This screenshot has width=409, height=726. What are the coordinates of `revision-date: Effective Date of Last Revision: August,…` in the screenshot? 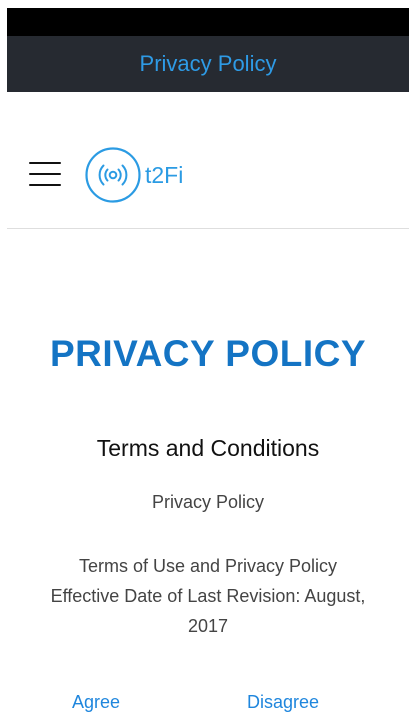 It's located at (208, 611).